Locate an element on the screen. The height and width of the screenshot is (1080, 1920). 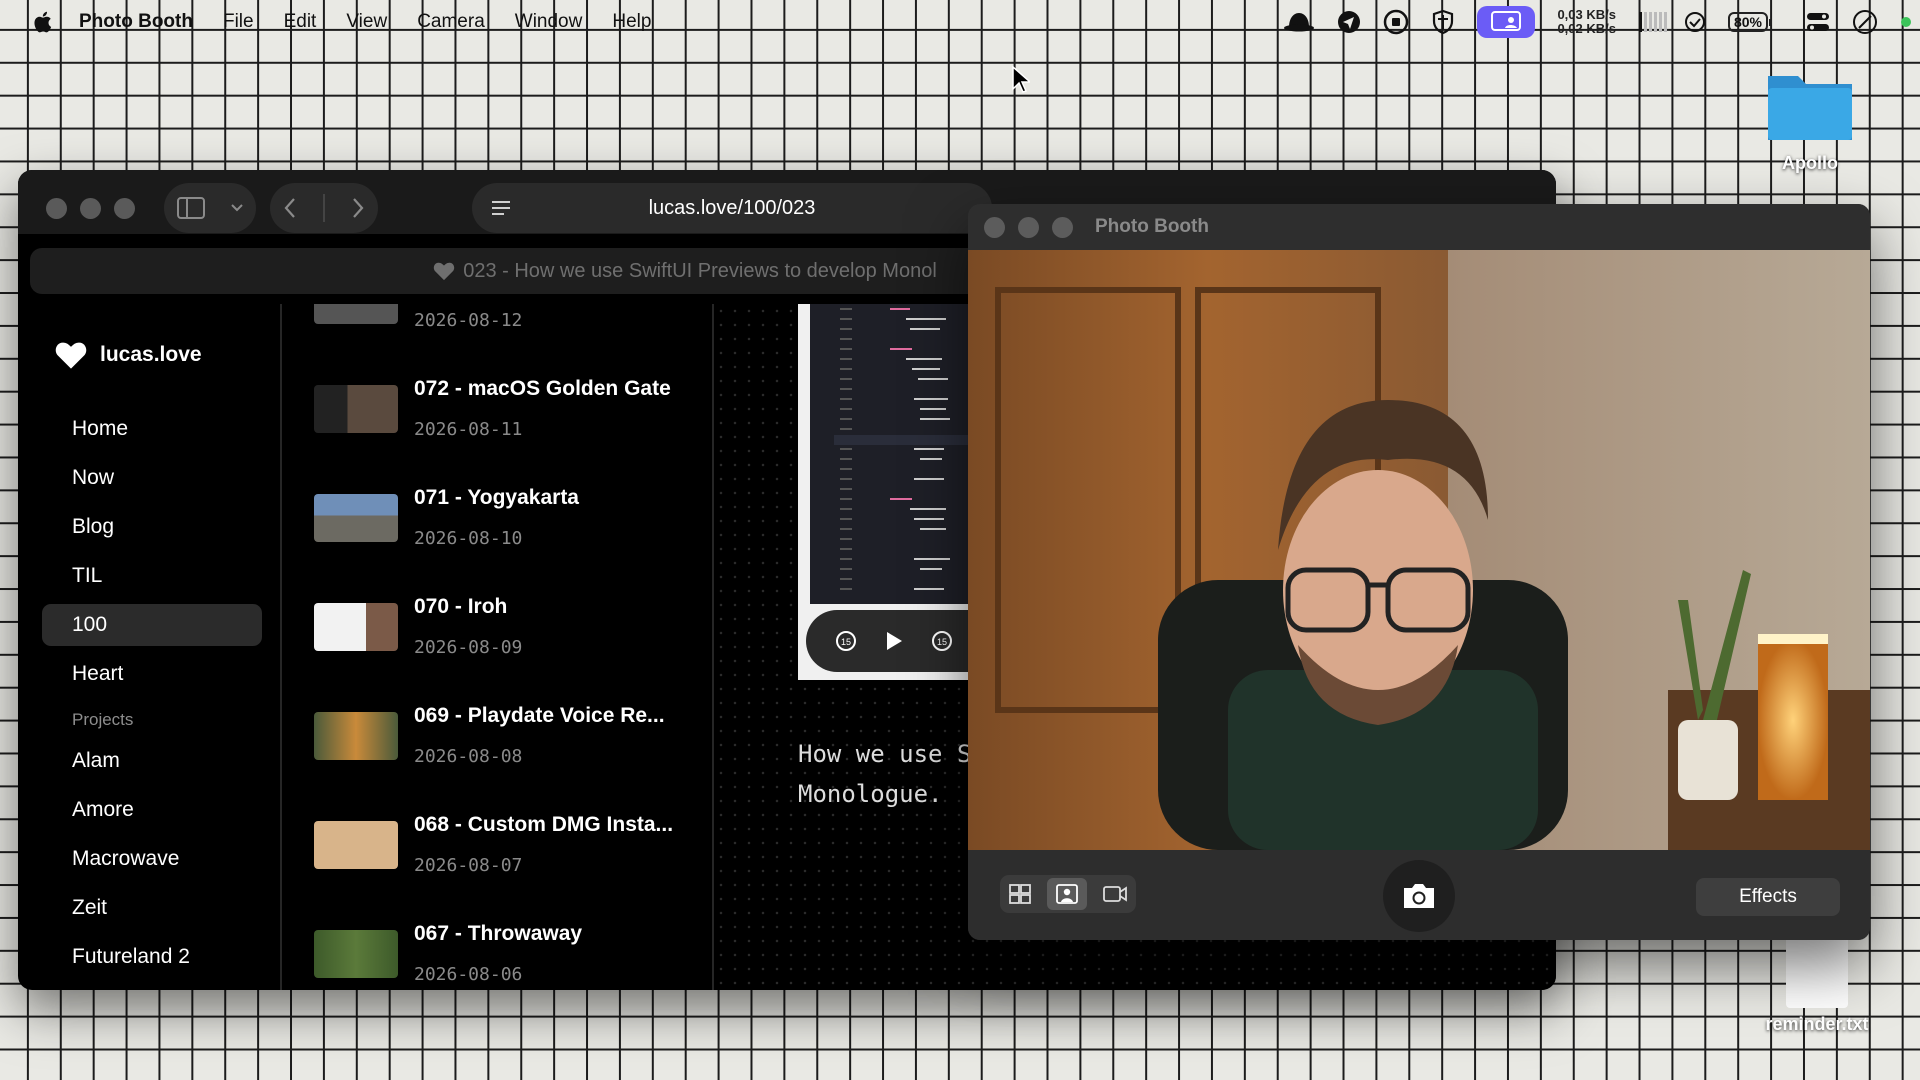
address-url: lucas.love/100/023 is located at coordinates (732, 207).